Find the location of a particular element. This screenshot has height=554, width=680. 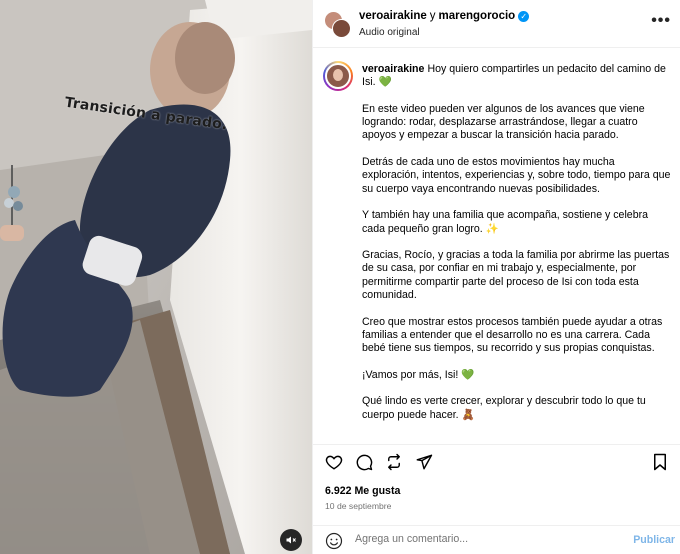

caption-paragraph: ¡Vamos por más, Isi! 💚 is located at coordinates (418, 374).